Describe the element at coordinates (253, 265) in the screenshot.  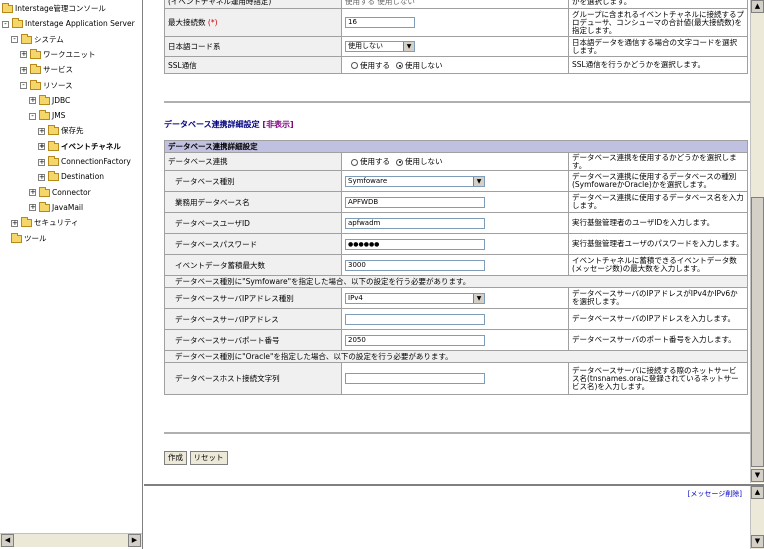
I see `event-max-label: イベントデータ蓄積最大数` at that location.